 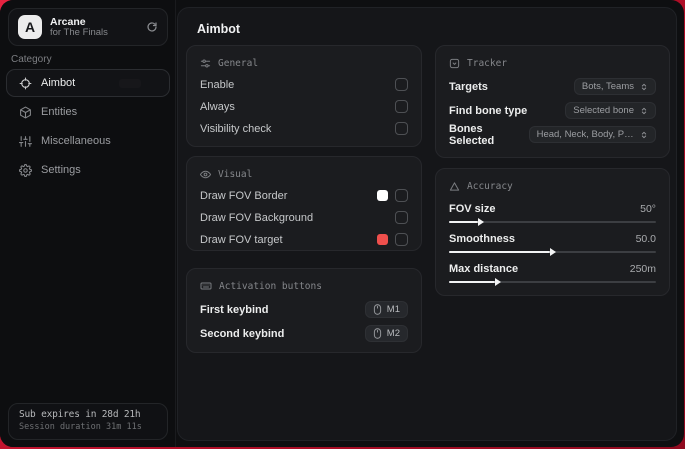 What do you see at coordinates (59, 112) in the screenshot?
I see `sidebar-item-label: Entities` at bounding box center [59, 112].